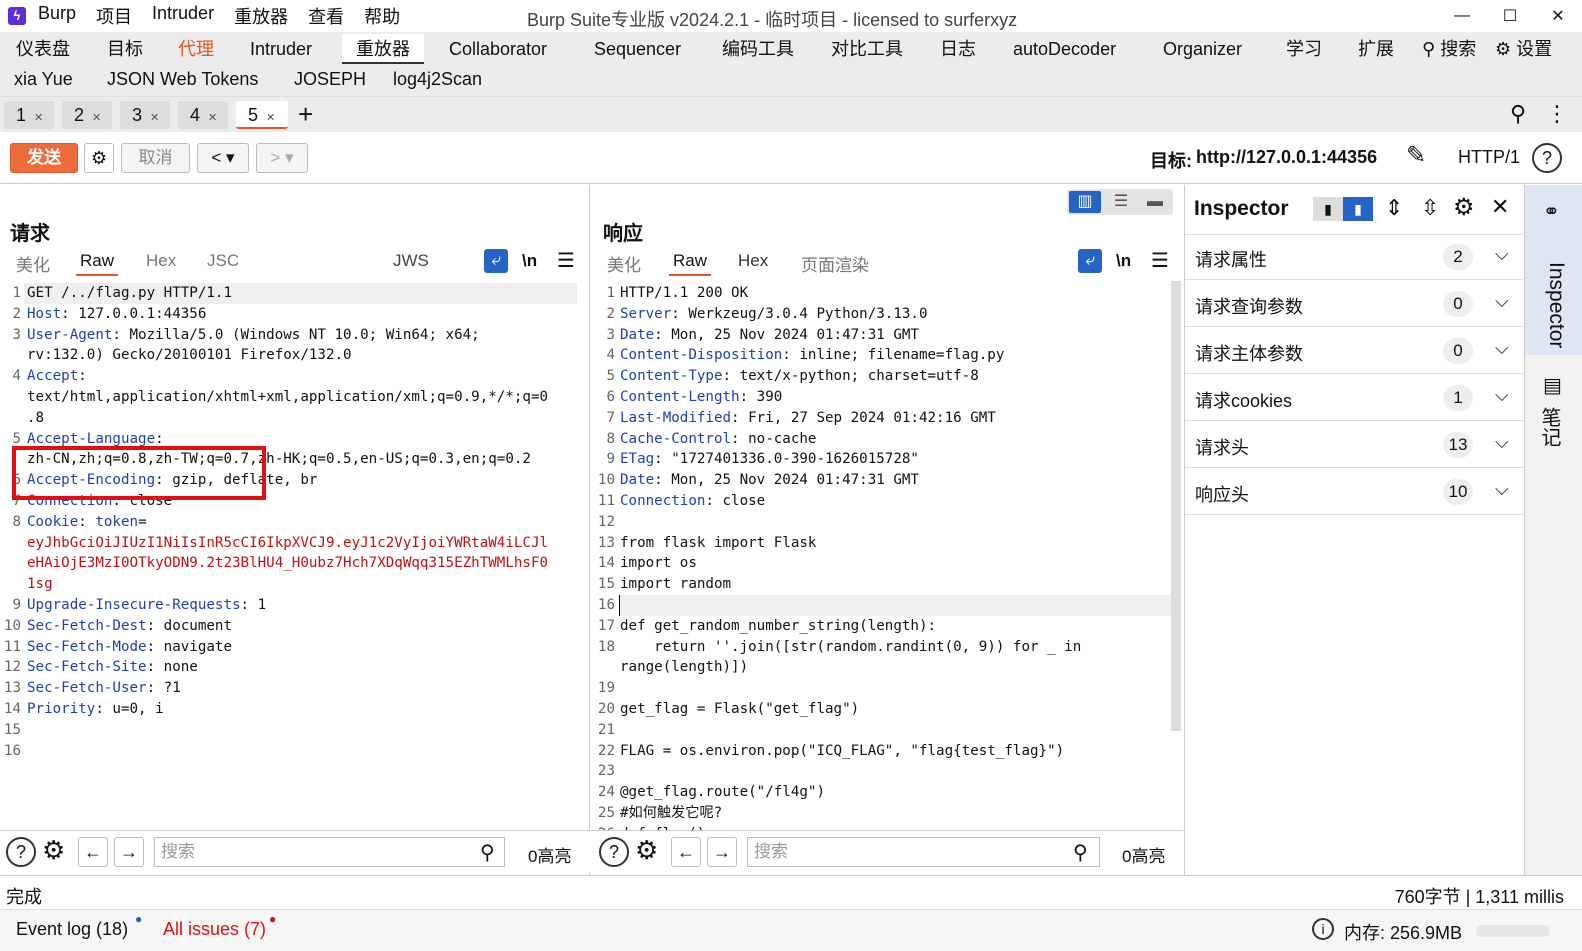  I want to click on global-settings-button: ⚙ 设置, so click(1523, 49).